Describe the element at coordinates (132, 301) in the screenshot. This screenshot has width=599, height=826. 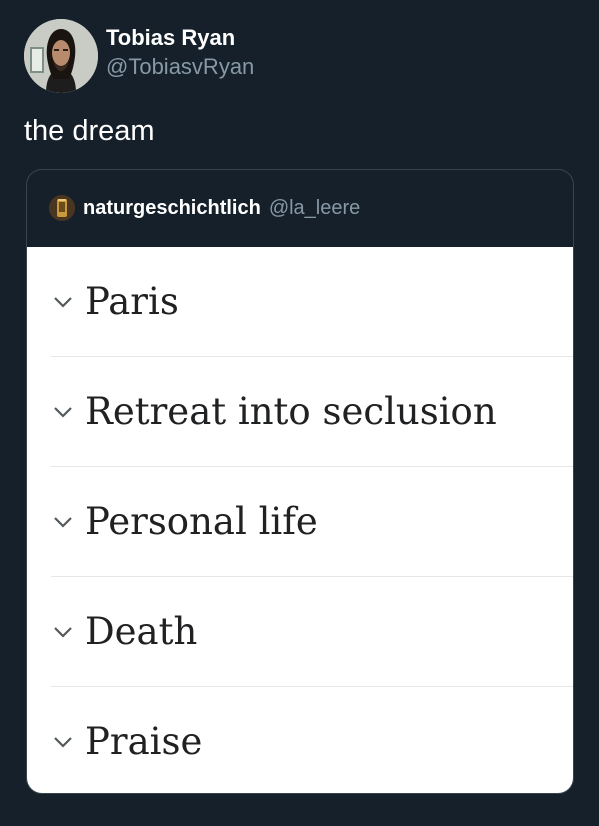
I see `section-title: Paris` at that location.